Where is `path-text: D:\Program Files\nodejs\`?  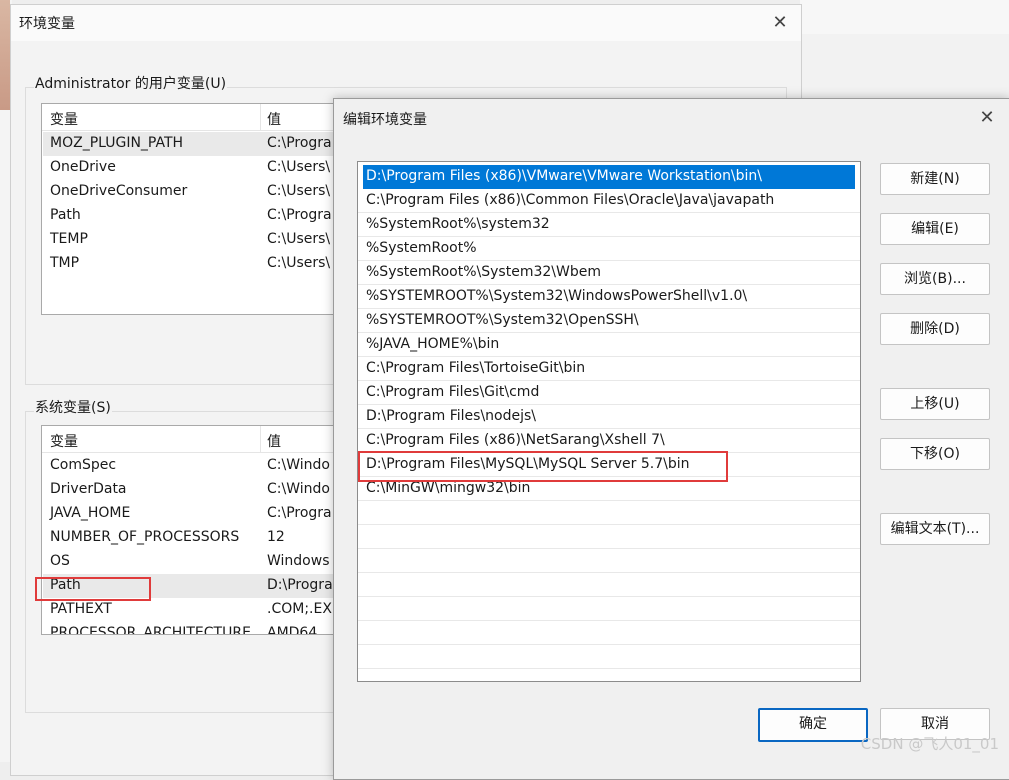 path-text: D:\Program Files\nodejs\ is located at coordinates (451, 416).